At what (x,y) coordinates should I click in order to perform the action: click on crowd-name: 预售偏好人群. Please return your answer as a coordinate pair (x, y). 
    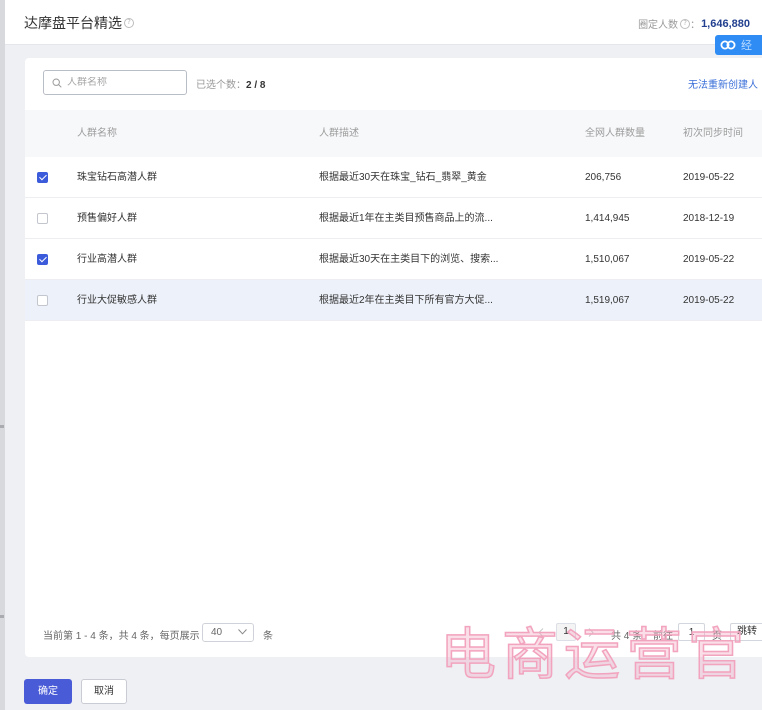
    Looking at the image, I should click on (107, 218).